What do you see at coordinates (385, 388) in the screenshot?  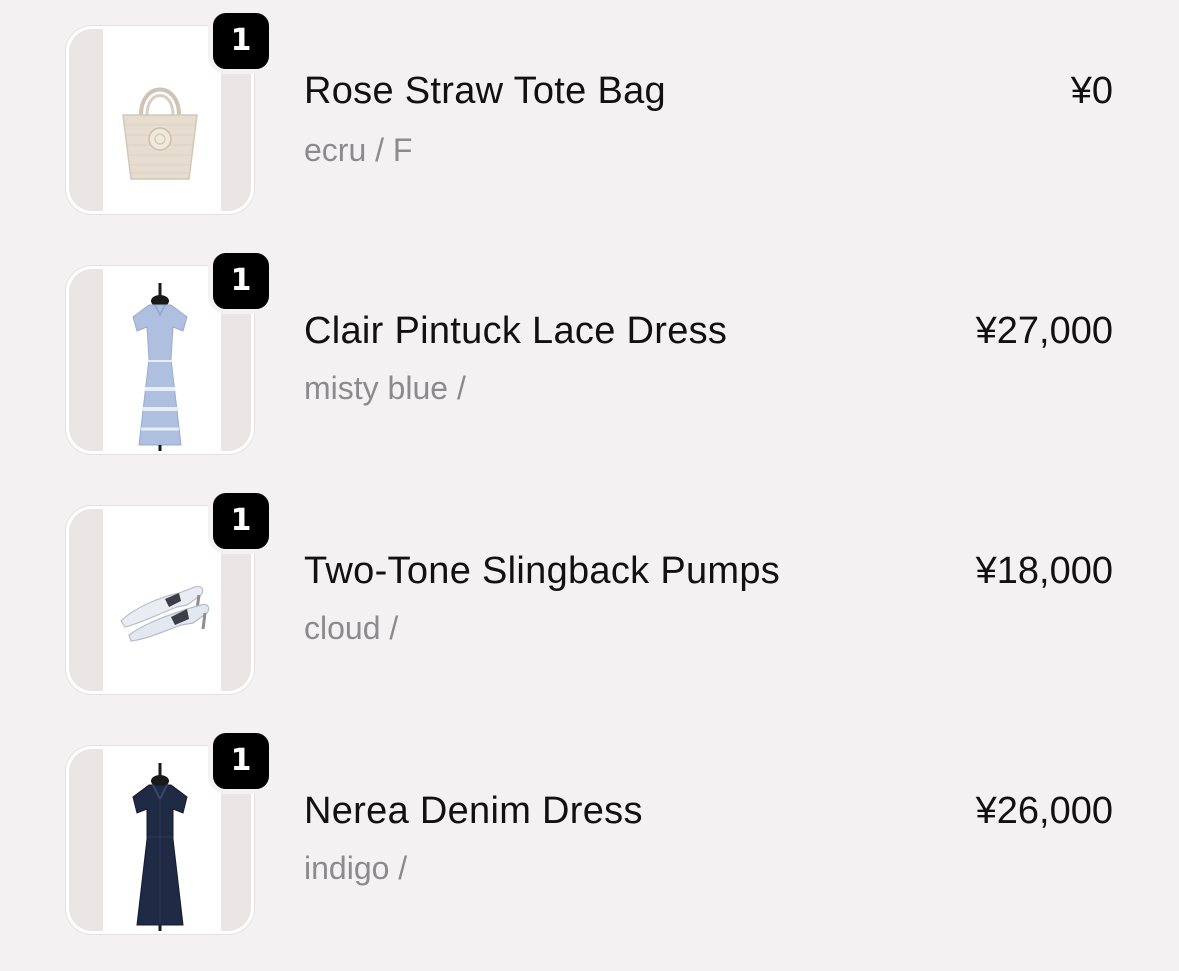 I see `product-variant: misty blue /` at bounding box center [385, 388].